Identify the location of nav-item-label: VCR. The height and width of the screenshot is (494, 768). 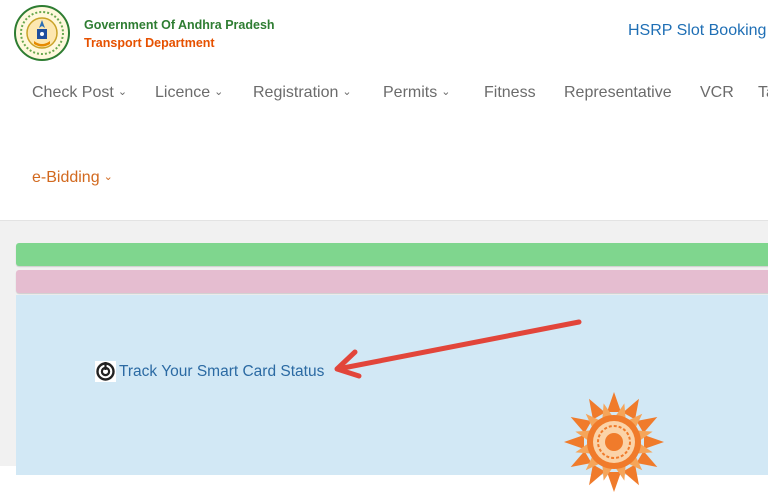
(717, 92).